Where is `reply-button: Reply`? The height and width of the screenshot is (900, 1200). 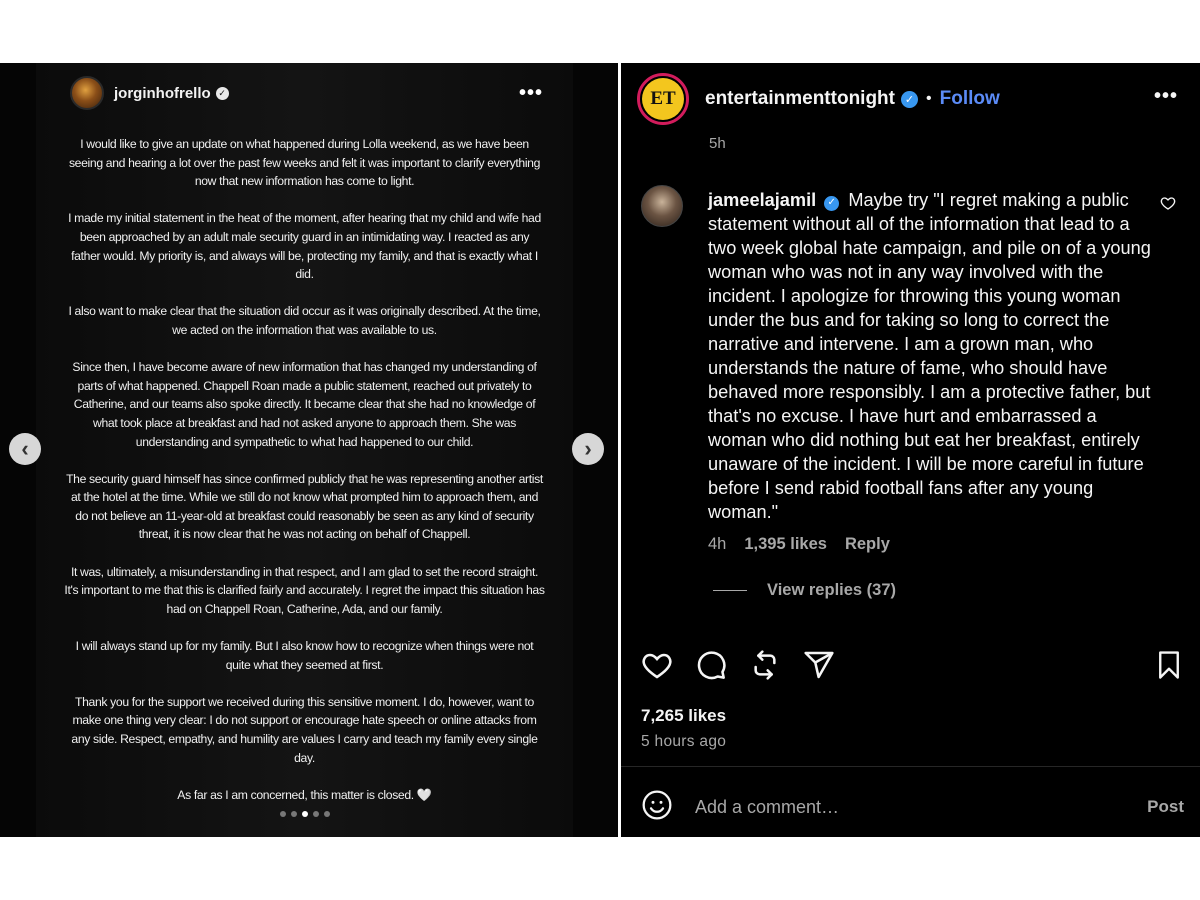 reply-button: Reply is located at coordinates (867, 544).